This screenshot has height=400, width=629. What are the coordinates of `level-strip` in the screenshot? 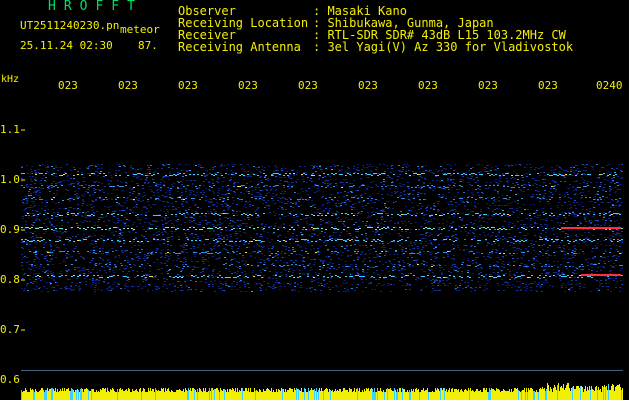 It's located at (322, 385).